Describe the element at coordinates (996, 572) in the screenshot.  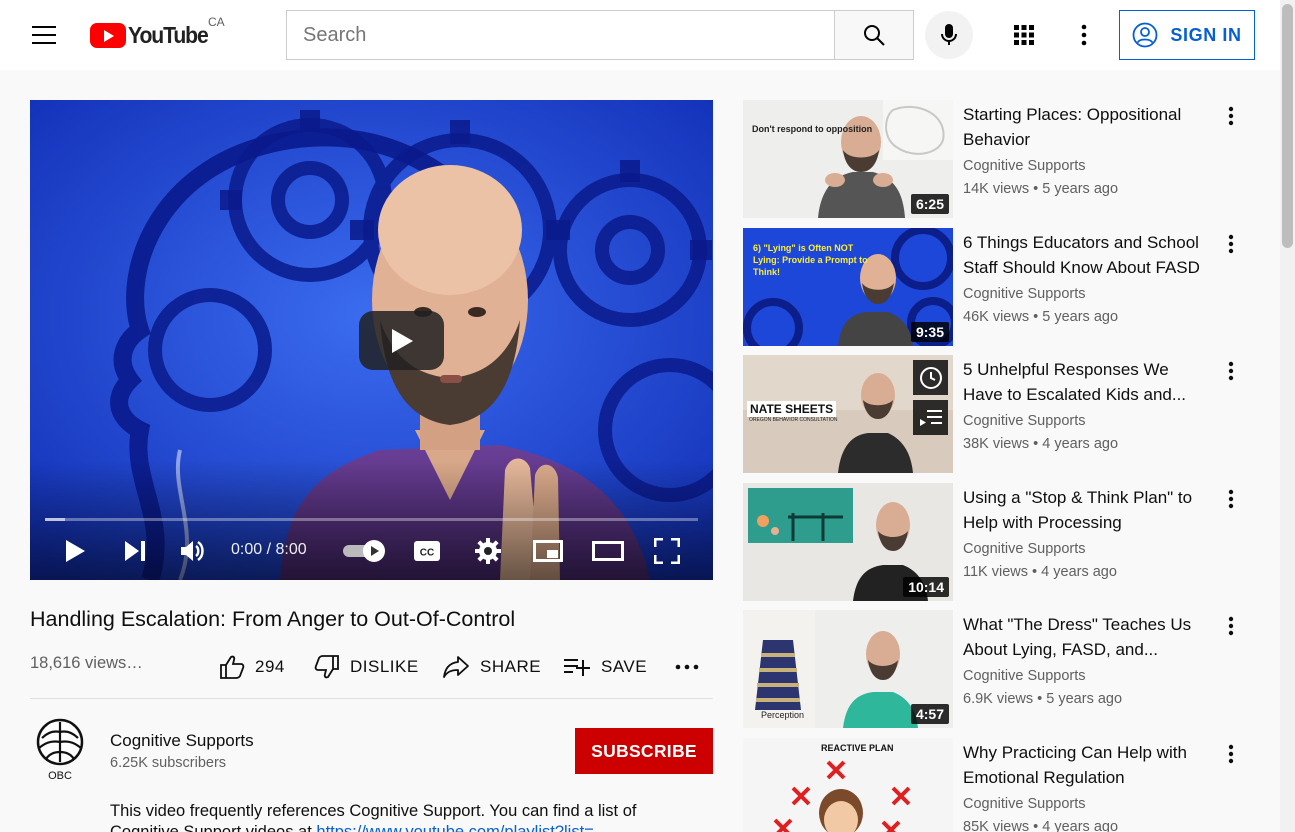
I see `related-views: 11K views` at that location.